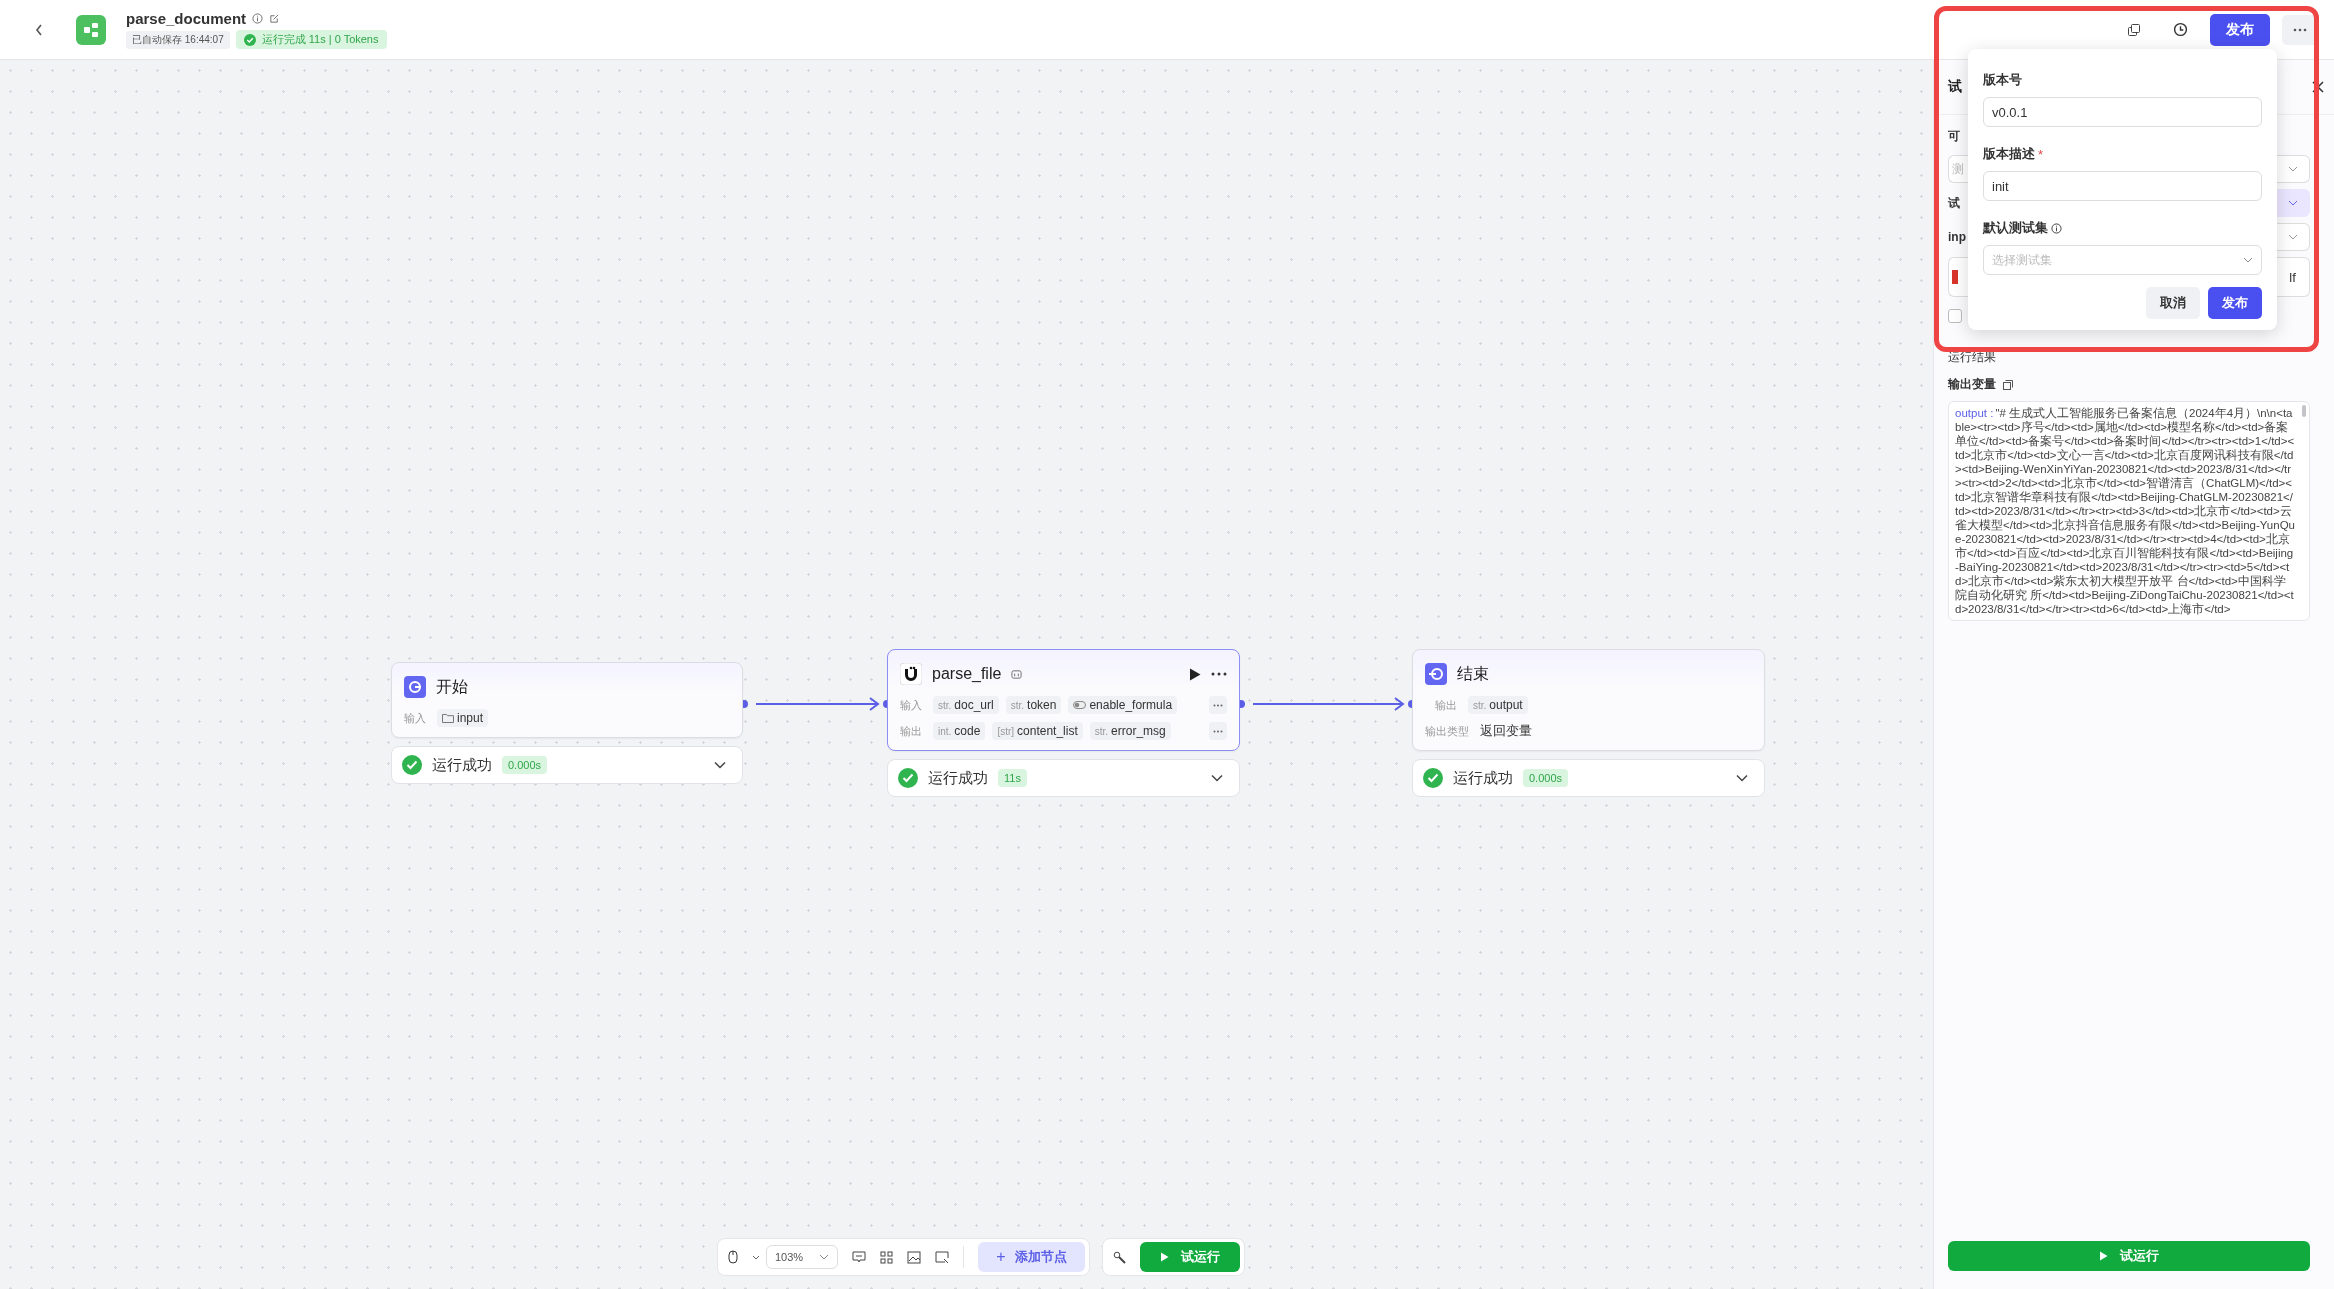  Describe the element at coordinates (1017, 674) in the screenshot. I see `link-icon` at that location.